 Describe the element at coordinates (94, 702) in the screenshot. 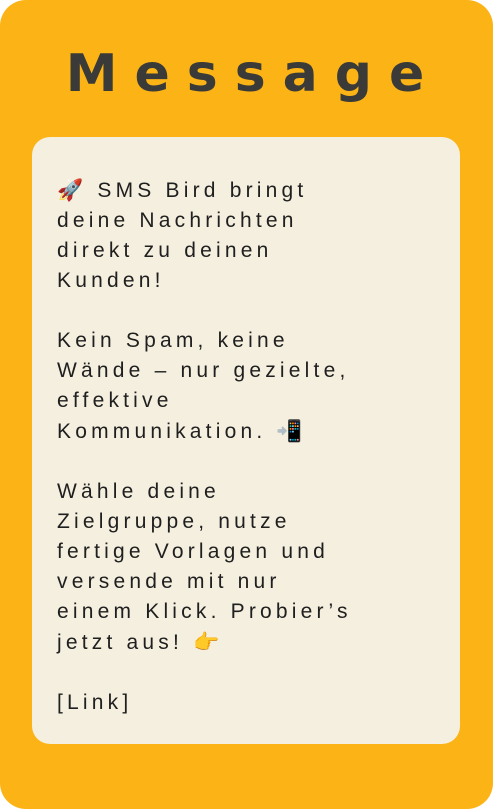

I see `link-text: [Link]` at that location.